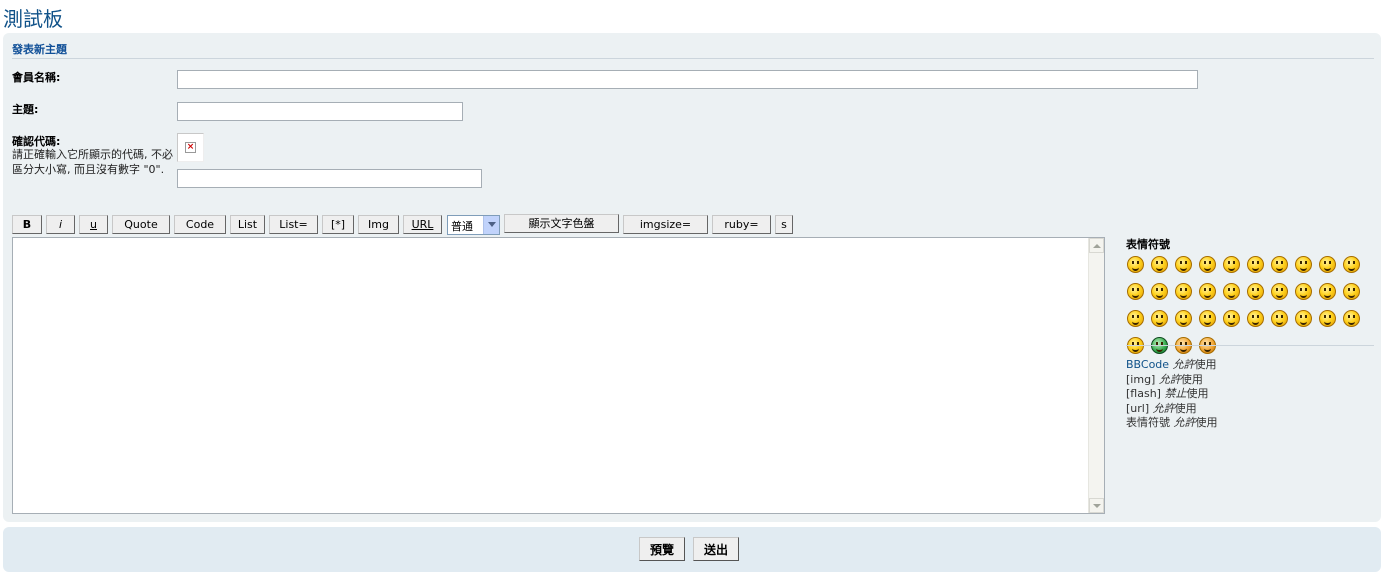 This screenshot has width=1385, height=574. I want to click on confirm-code-input, so click(329, 178).